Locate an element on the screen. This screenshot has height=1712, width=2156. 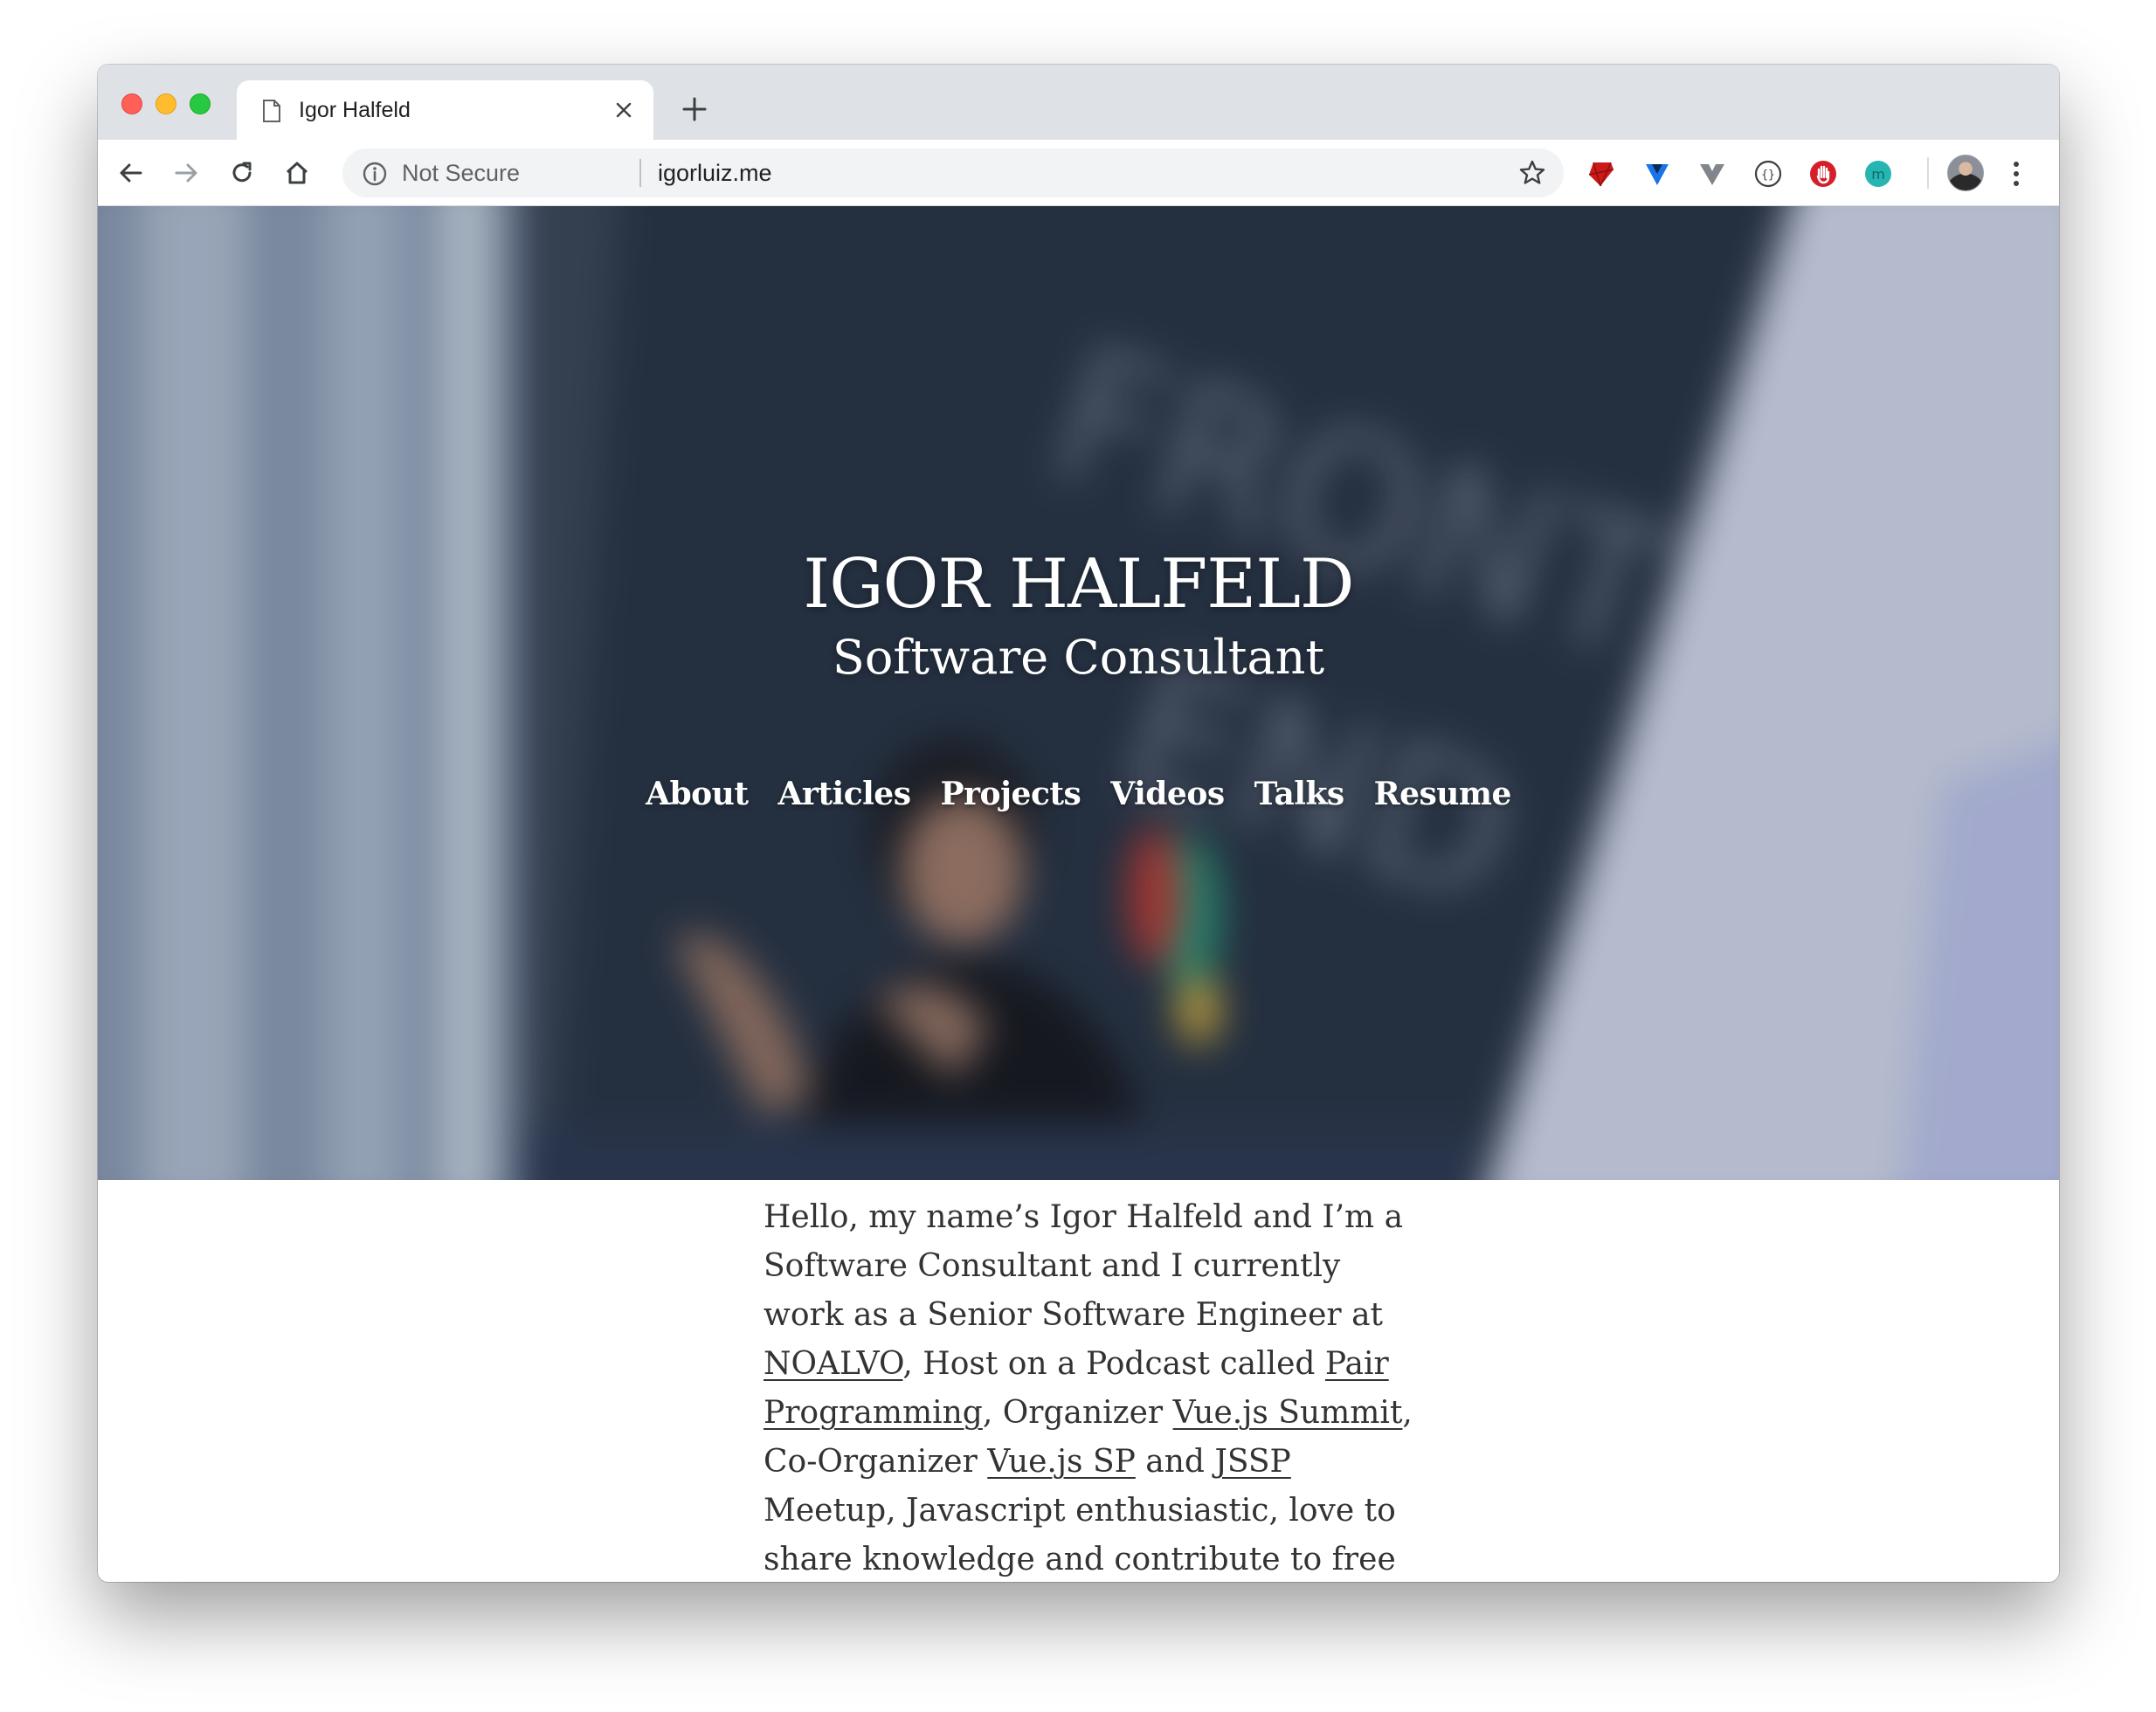
address-separator is located at coordinates (640, 173).